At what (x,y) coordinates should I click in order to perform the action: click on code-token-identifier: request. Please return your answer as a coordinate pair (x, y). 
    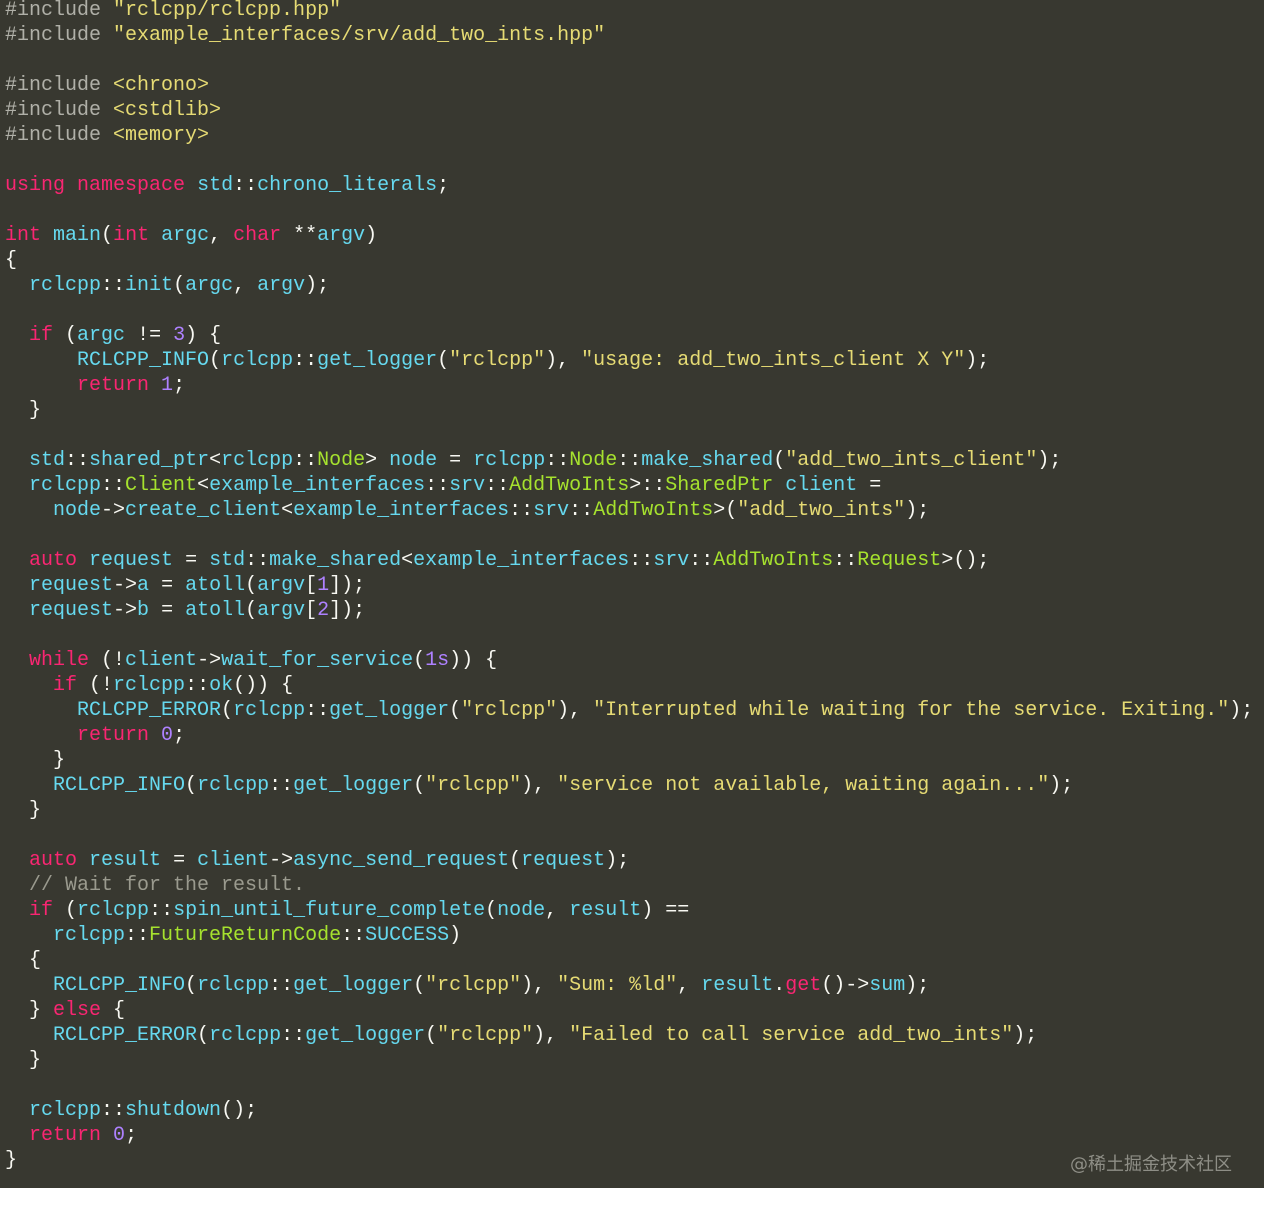
    Looking at the image, I should click on (563, 860).